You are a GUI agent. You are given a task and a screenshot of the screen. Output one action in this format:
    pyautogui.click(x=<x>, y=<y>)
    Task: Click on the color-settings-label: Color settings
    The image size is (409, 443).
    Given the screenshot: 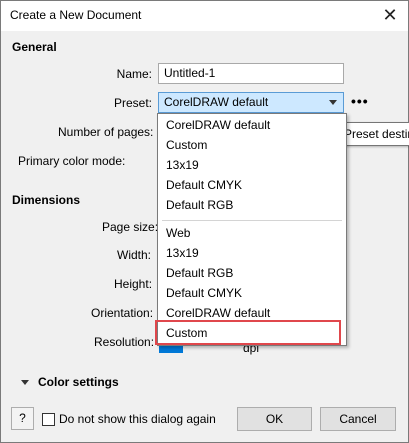 What is the action you would take?
    pyautogui.click(x=78, y=382)
    